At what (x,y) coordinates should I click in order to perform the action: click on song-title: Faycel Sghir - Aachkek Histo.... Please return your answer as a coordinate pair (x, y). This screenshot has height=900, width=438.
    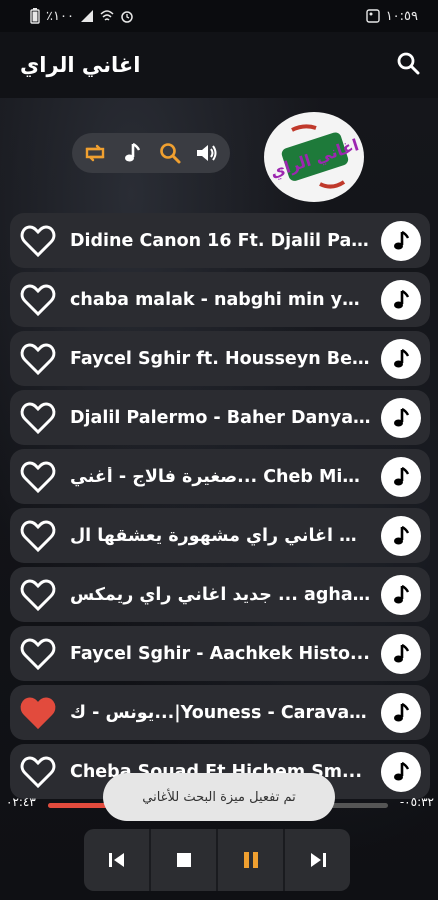
    Looking at the image, I should click on (220, 653).